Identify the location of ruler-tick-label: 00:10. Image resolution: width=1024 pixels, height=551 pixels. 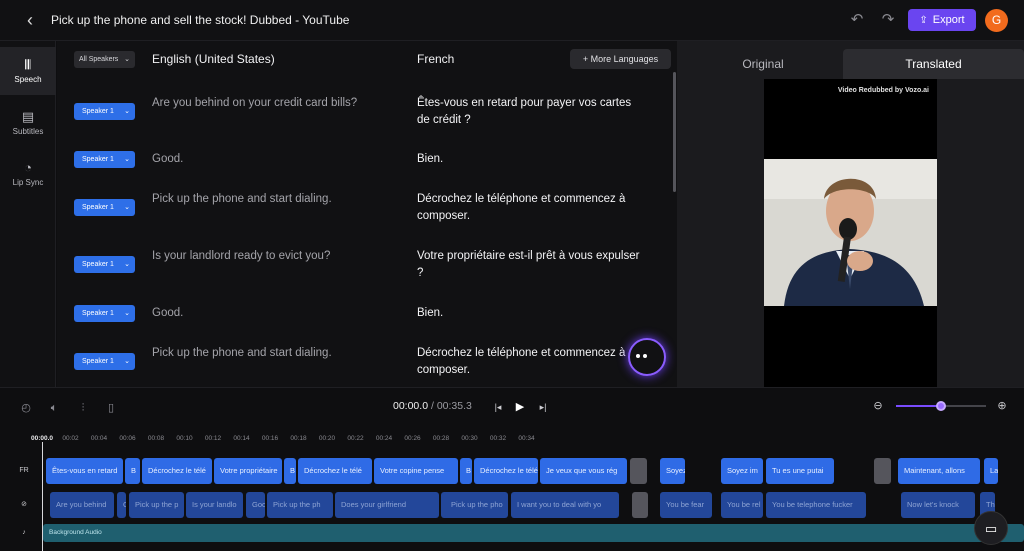
(184, 438).